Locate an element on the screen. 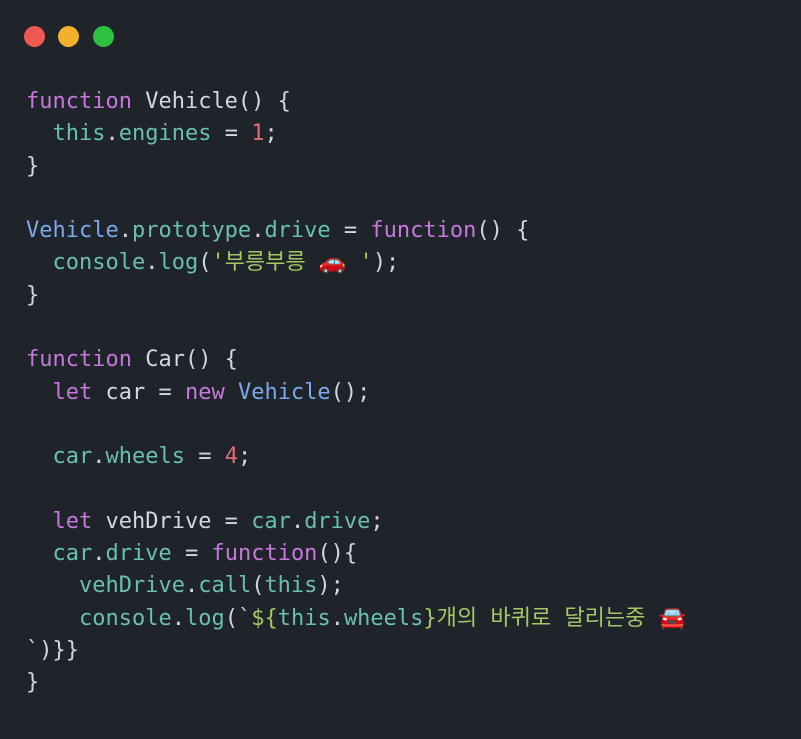 This screenshot has height=739, width=801. code-token: car = is located at coordinates (138, 392).